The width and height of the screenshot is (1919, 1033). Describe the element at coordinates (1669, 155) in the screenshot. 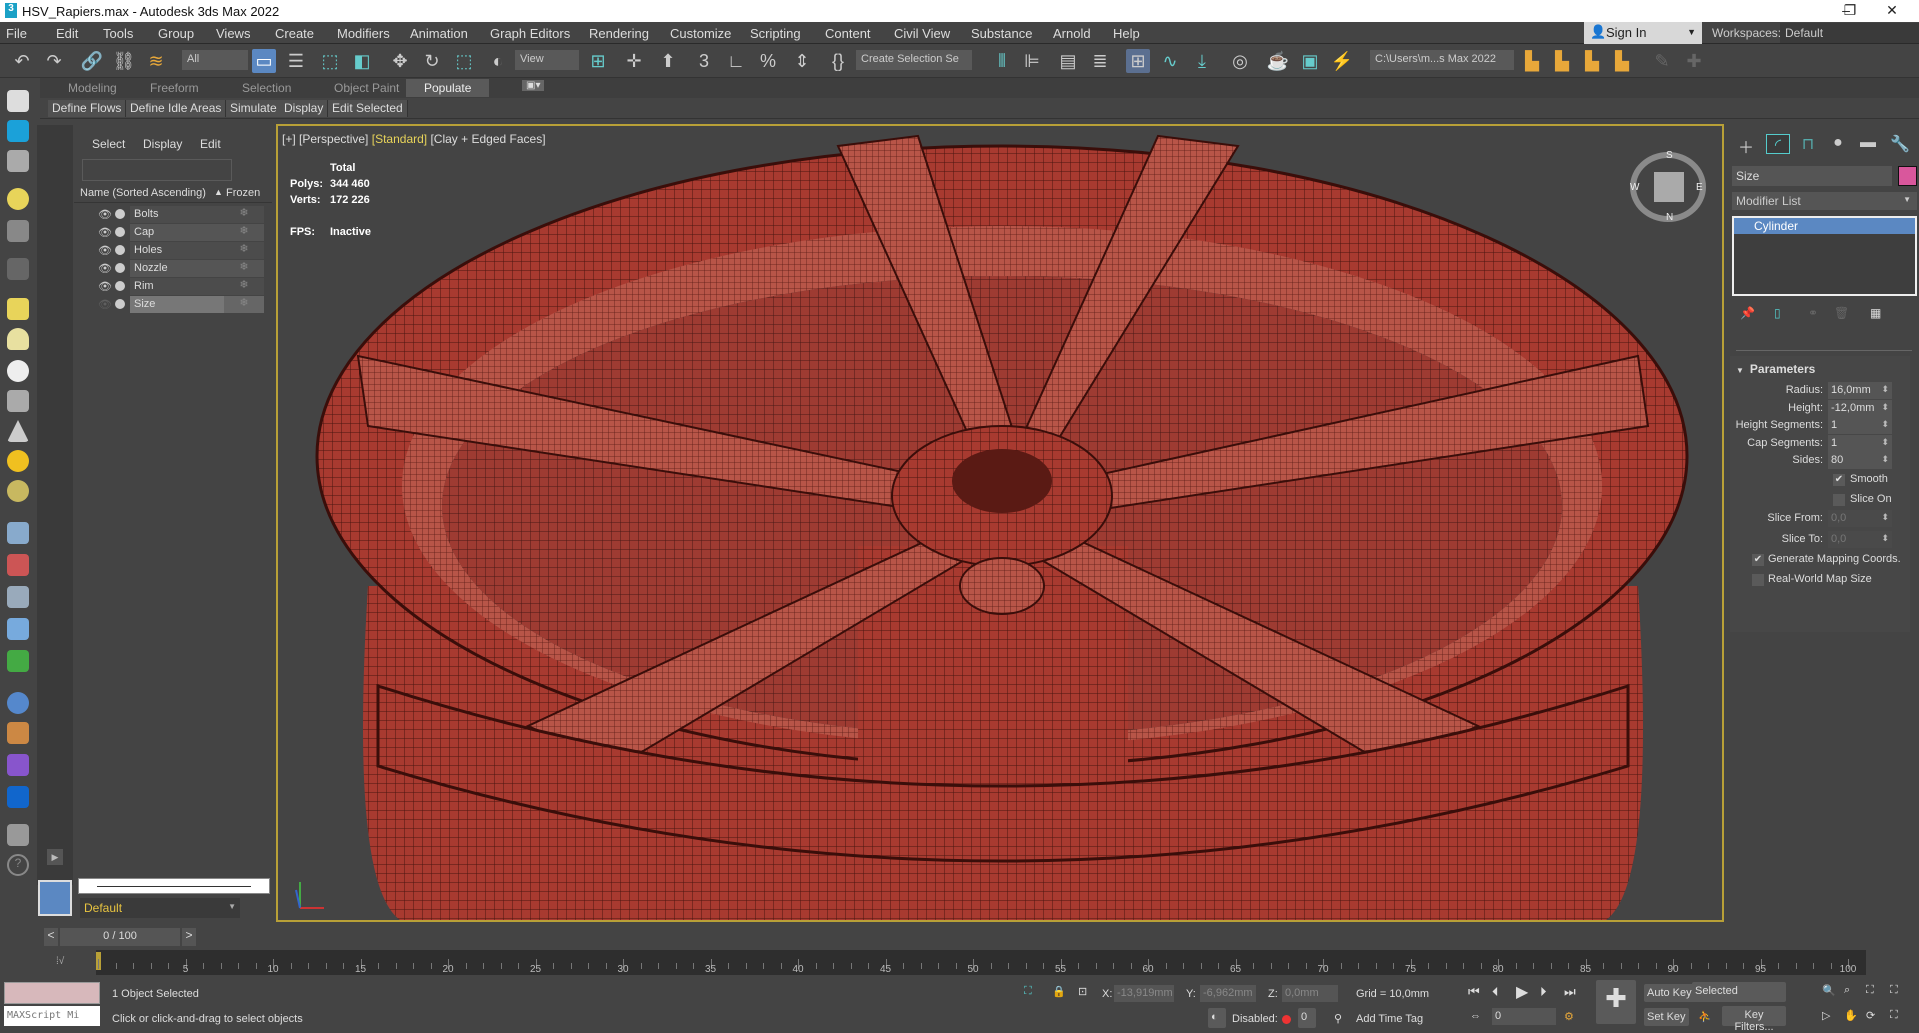

I see `viewcube-south: S` at that location.